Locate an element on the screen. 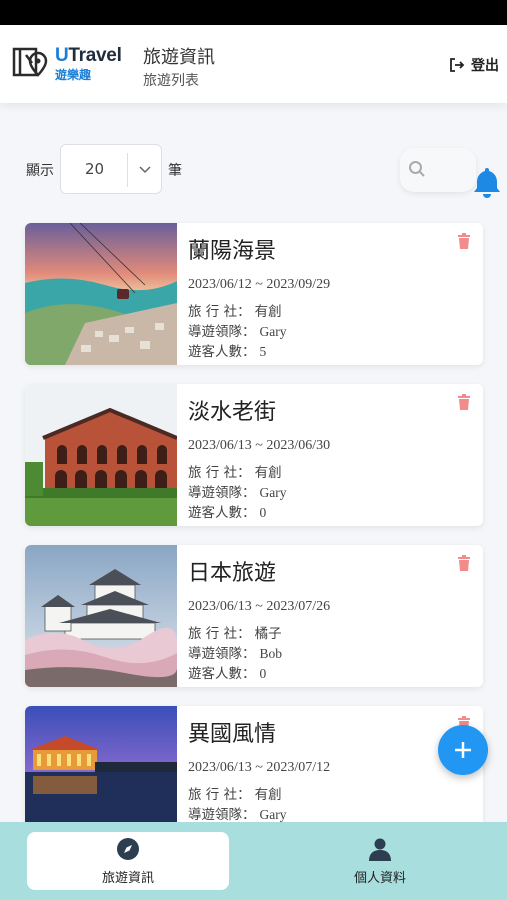  search-button is located at coordinates (438, 170).